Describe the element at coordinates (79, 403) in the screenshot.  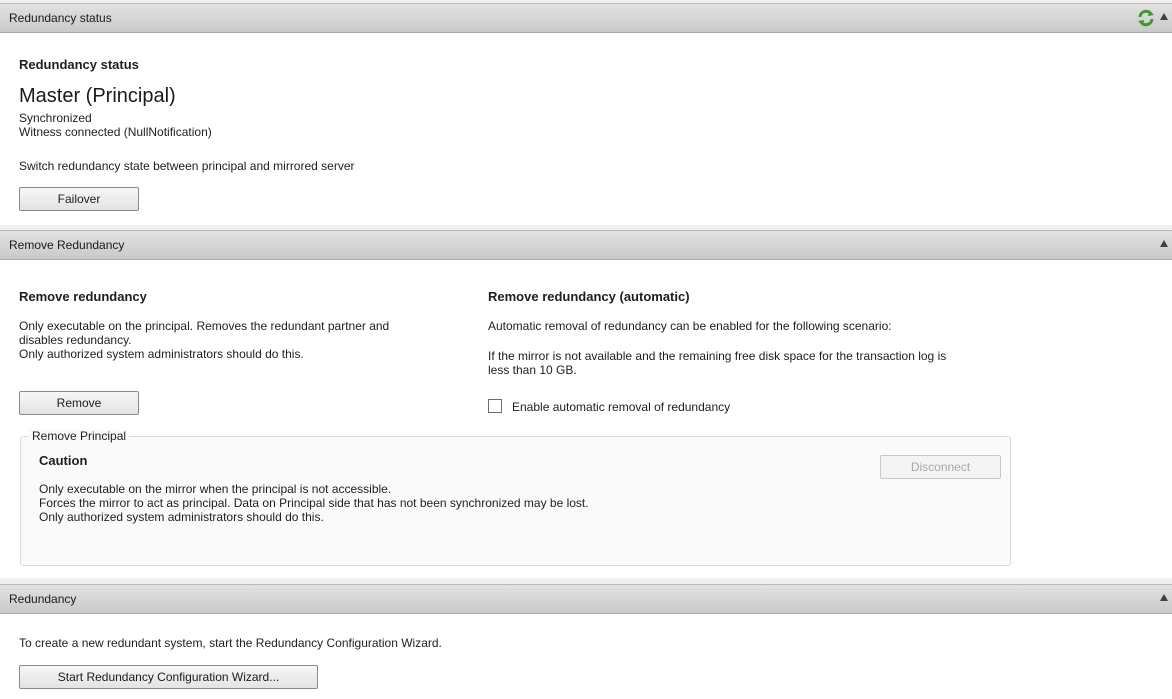
I see `remove-button: Remove` at that location.